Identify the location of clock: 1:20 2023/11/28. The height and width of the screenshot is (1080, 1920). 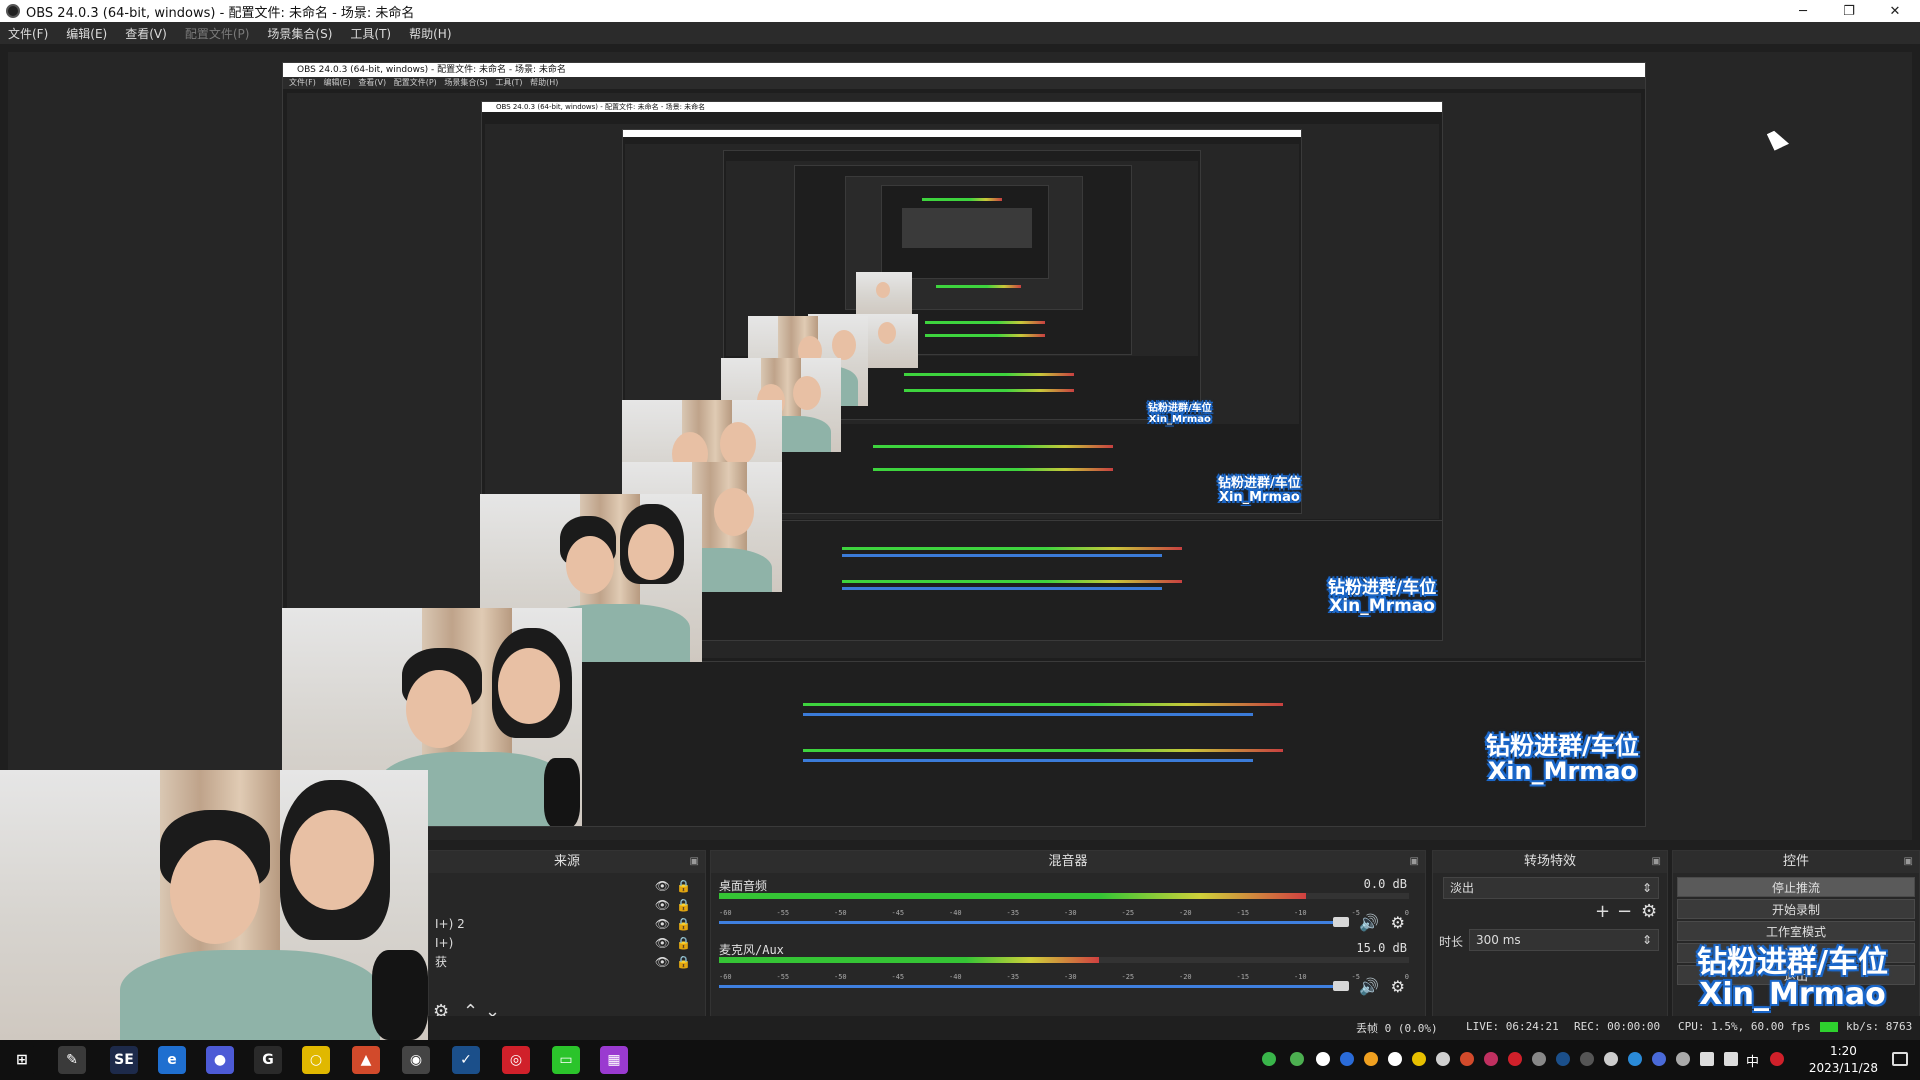
(1843, 1060).